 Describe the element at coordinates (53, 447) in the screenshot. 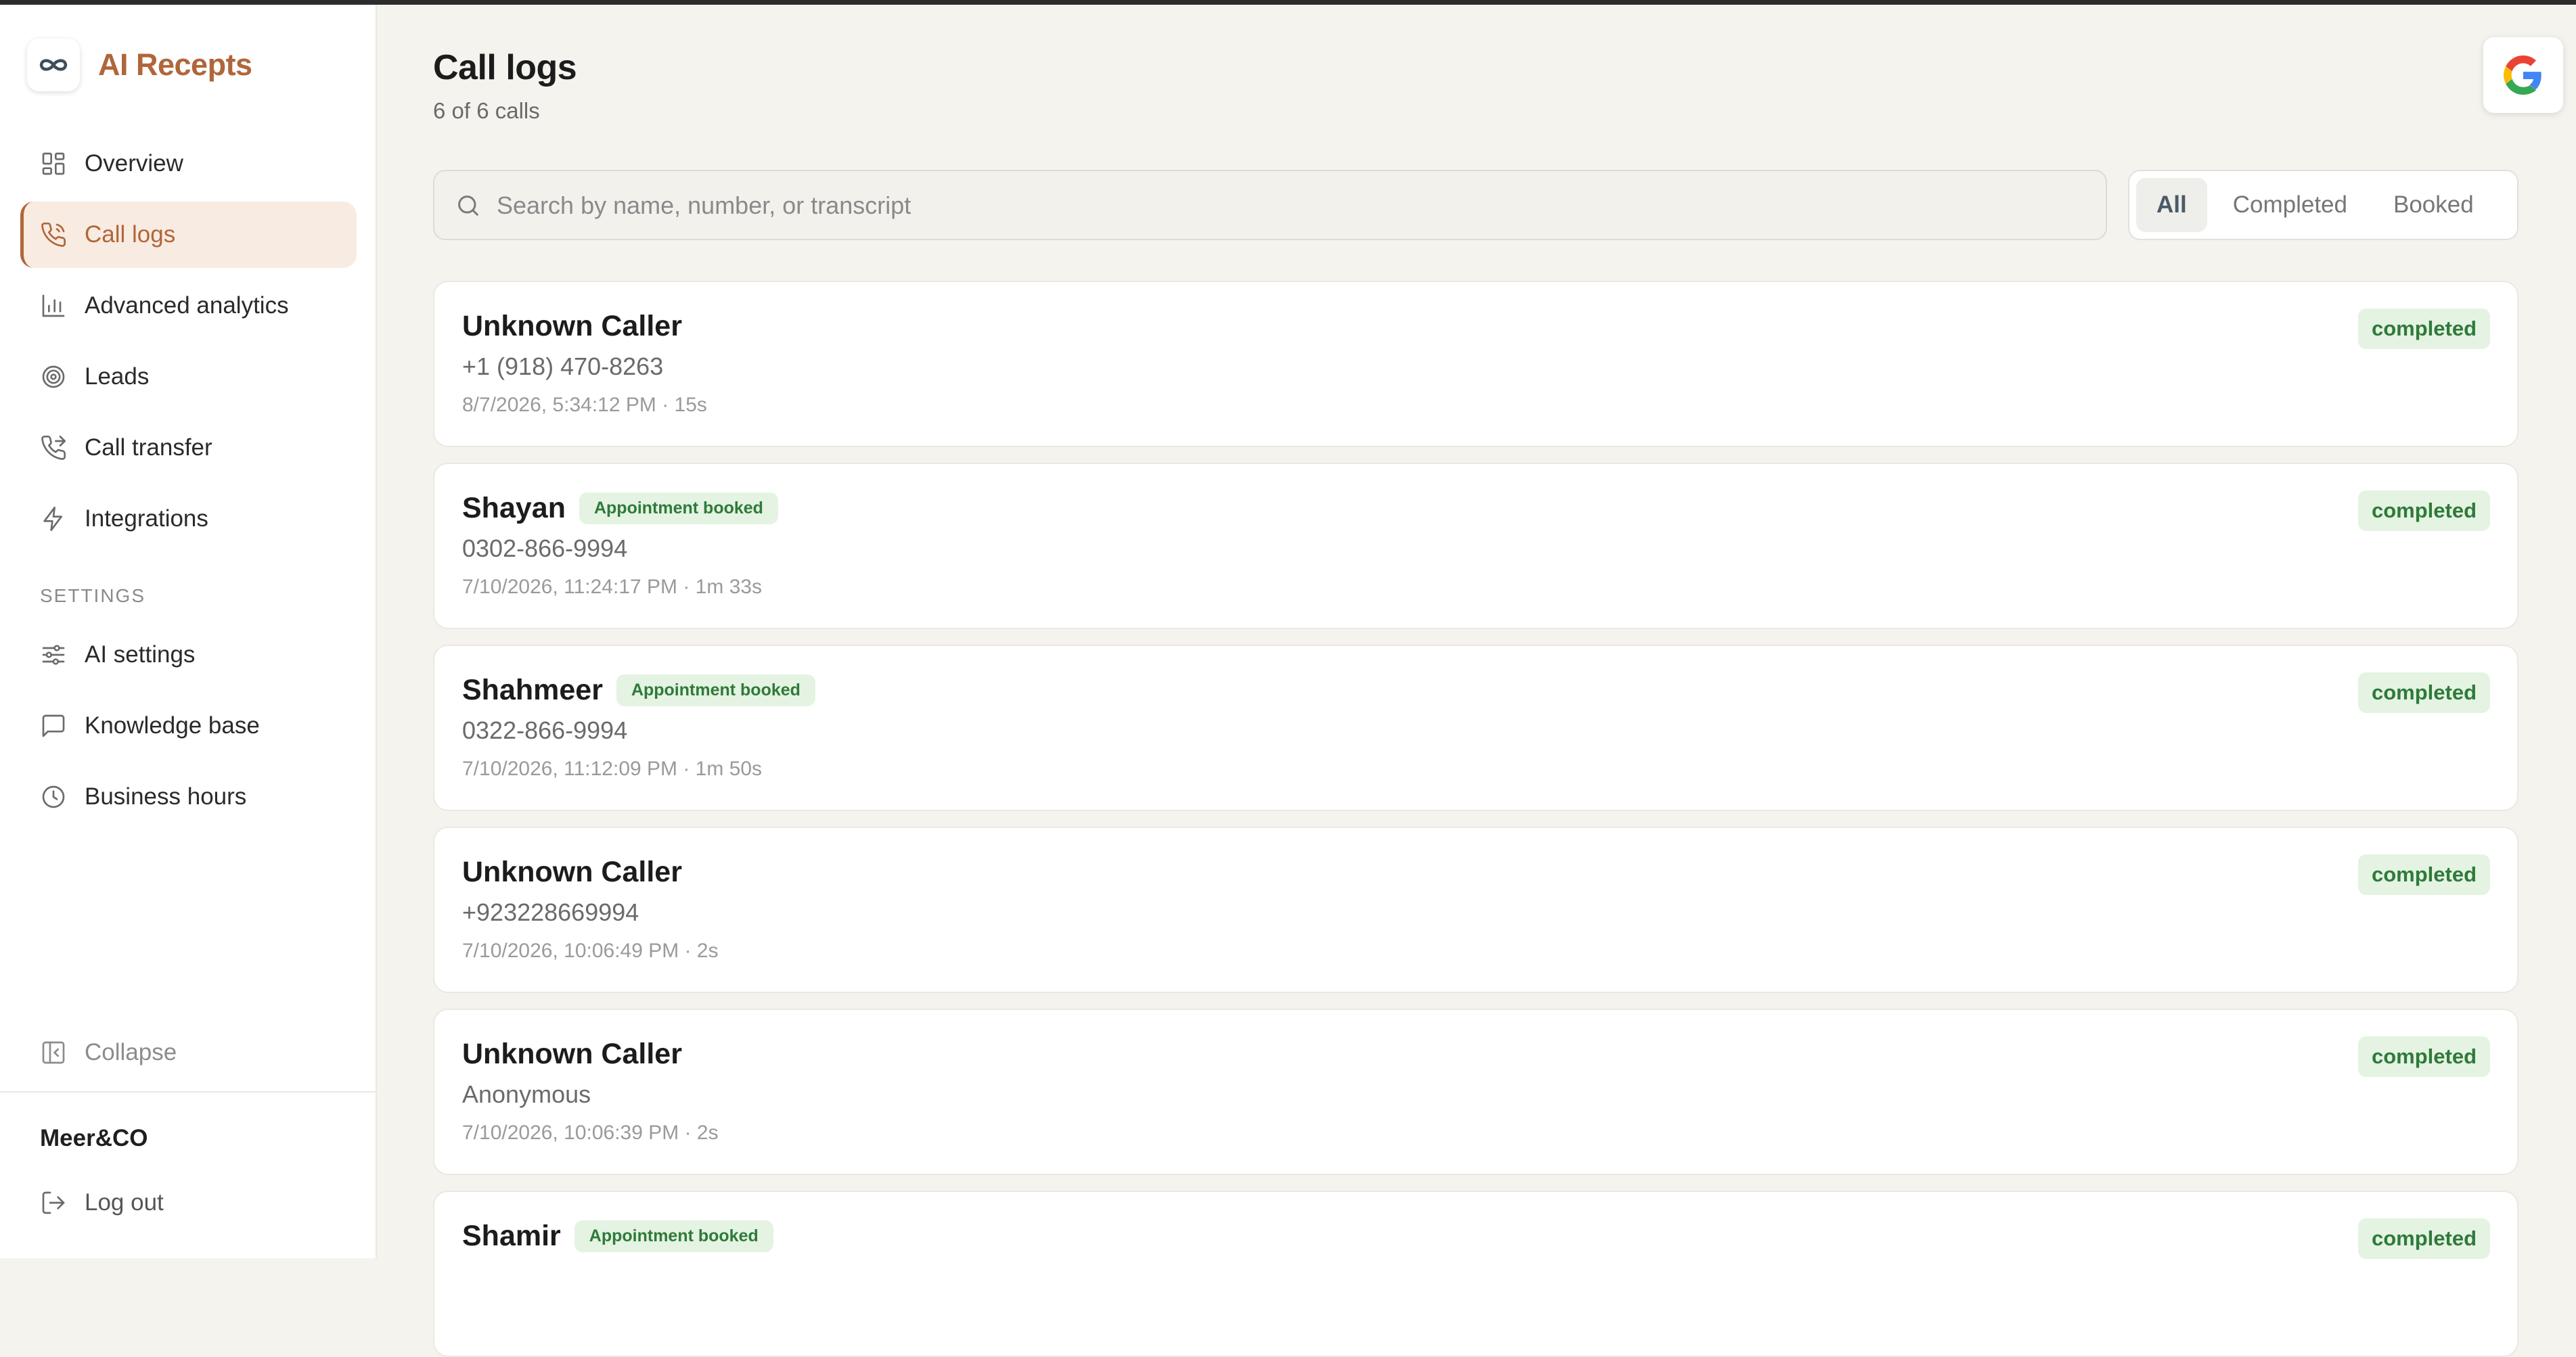

I see `phone-forward-icon` at that location.